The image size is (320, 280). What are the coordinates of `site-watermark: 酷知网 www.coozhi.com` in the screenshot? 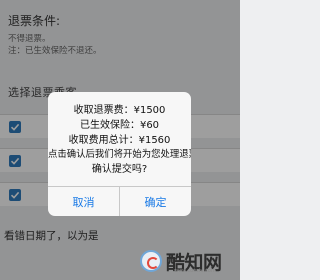 It's located at (188, 262).